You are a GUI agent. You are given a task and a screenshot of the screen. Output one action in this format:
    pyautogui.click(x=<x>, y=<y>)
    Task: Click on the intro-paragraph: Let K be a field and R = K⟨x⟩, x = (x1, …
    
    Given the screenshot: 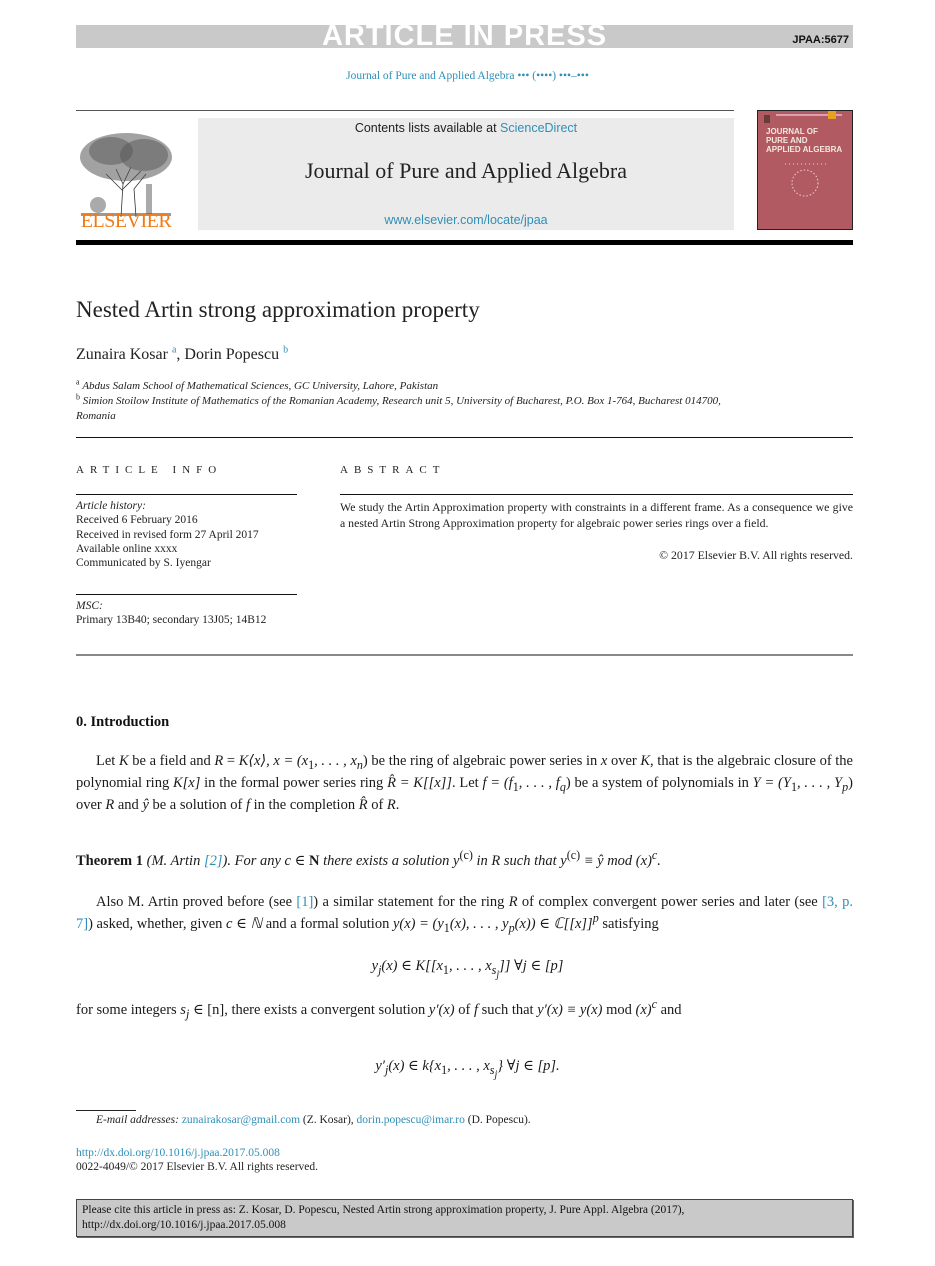 What is the action you would take?
    pyautogui.click(x=464, y=783)
    